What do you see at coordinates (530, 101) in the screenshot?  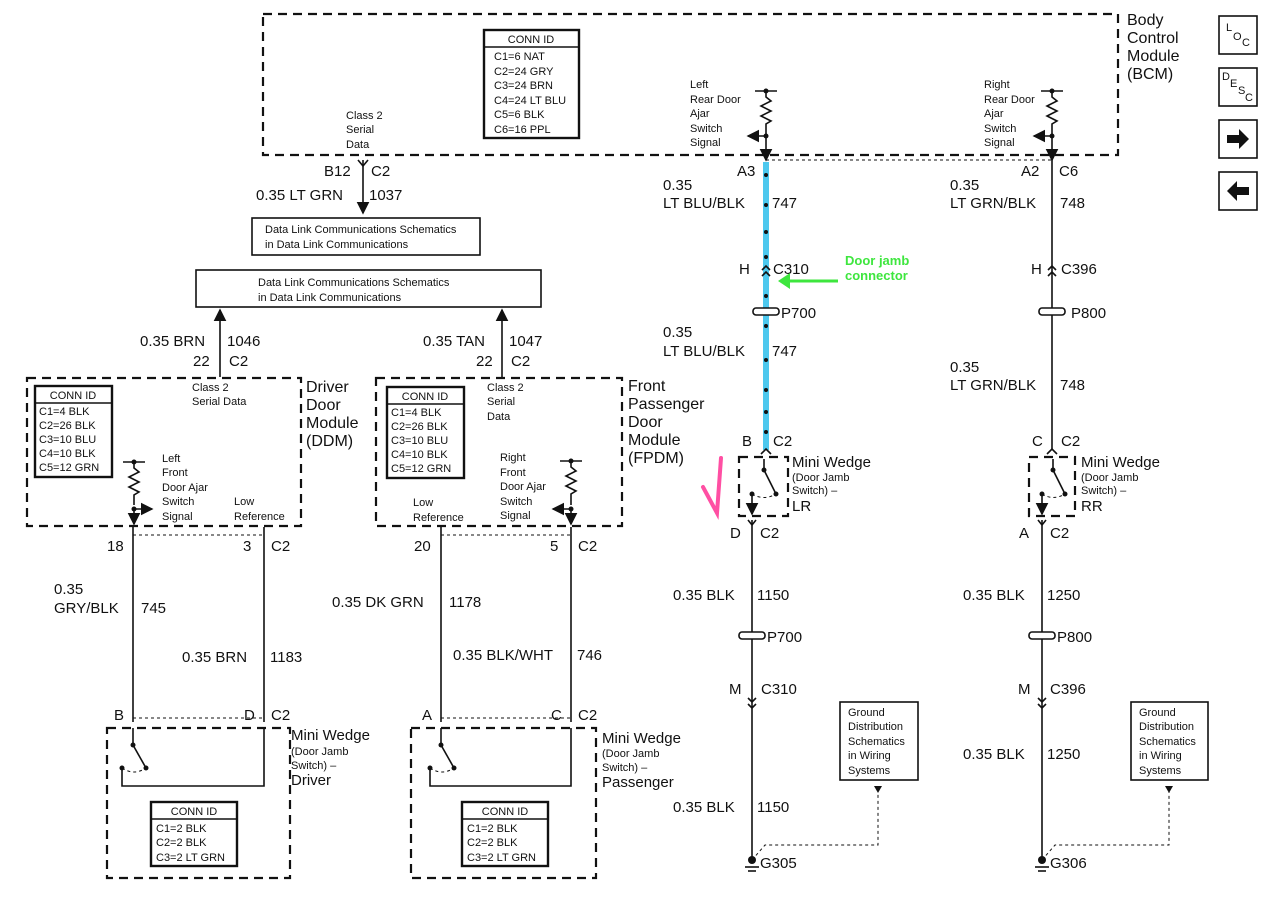 I see `svg-text: C4=24 LT BLU` at bounding box center [530, 101].